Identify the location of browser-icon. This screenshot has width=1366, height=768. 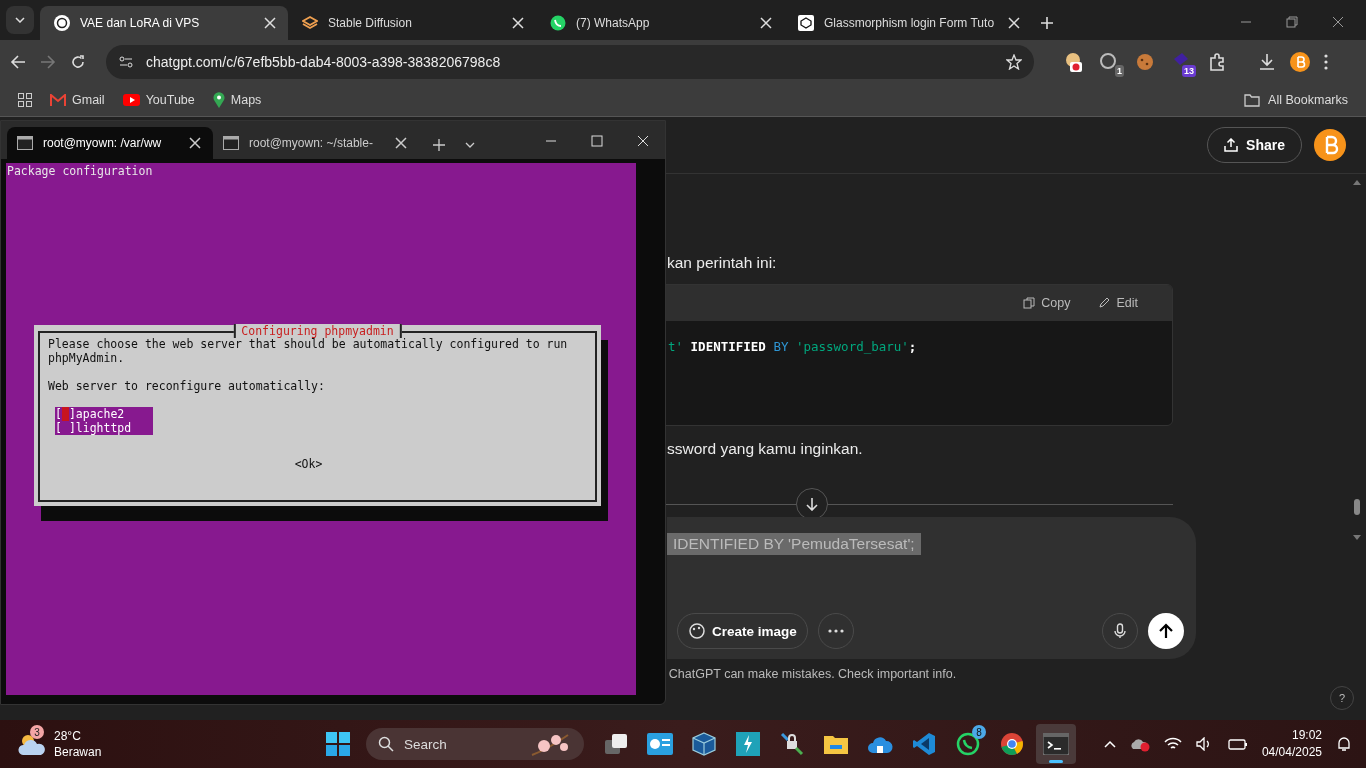
(1012, 744).